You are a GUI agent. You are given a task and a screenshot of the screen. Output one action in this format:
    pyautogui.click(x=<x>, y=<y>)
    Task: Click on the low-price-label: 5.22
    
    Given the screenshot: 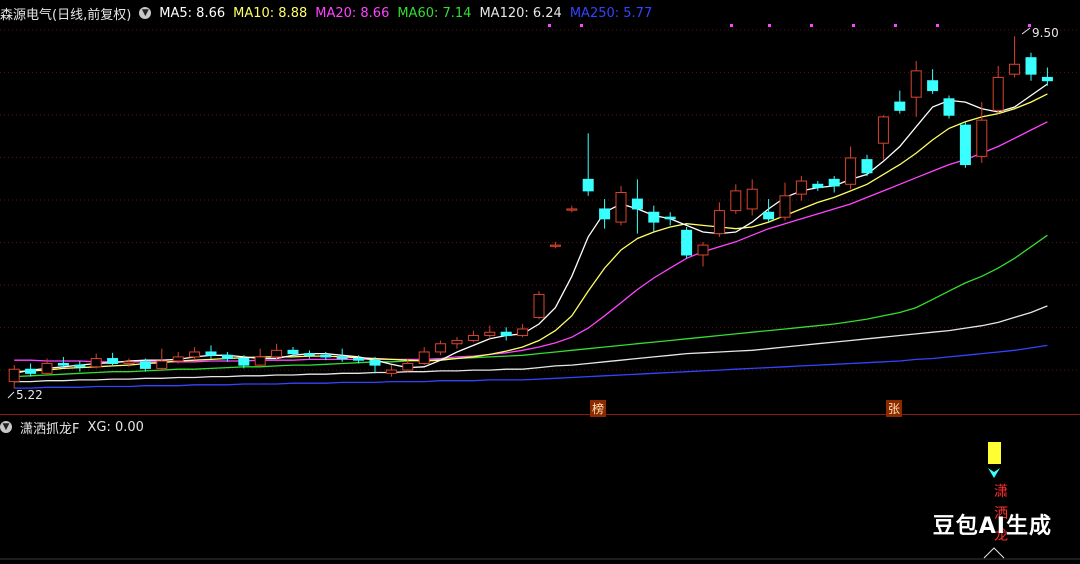 What is the action you would take?
    pyautogui.click(x=29, y=395)
    